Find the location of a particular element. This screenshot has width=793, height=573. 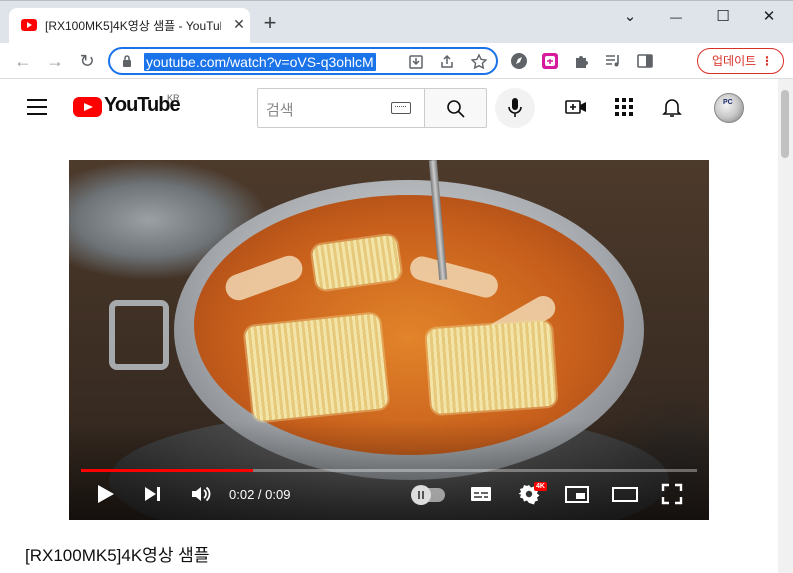

autoplay-pause-icon is located at coordinates (421, 495).